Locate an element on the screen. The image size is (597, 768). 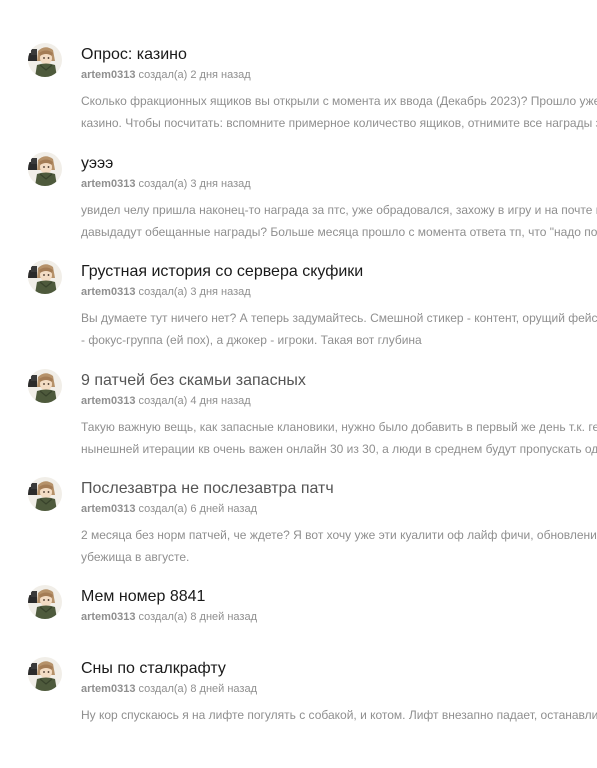
post-title-link: Грустная история со сервера скуфики is located at coordinates (222, 272).